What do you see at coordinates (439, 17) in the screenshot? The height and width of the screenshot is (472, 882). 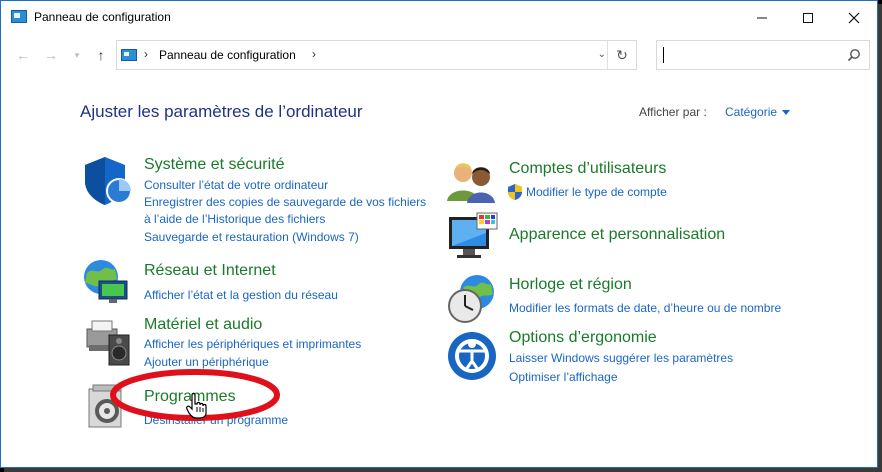 I see `title-bar: Panneau de configuration` at bounding box center [439, 17].